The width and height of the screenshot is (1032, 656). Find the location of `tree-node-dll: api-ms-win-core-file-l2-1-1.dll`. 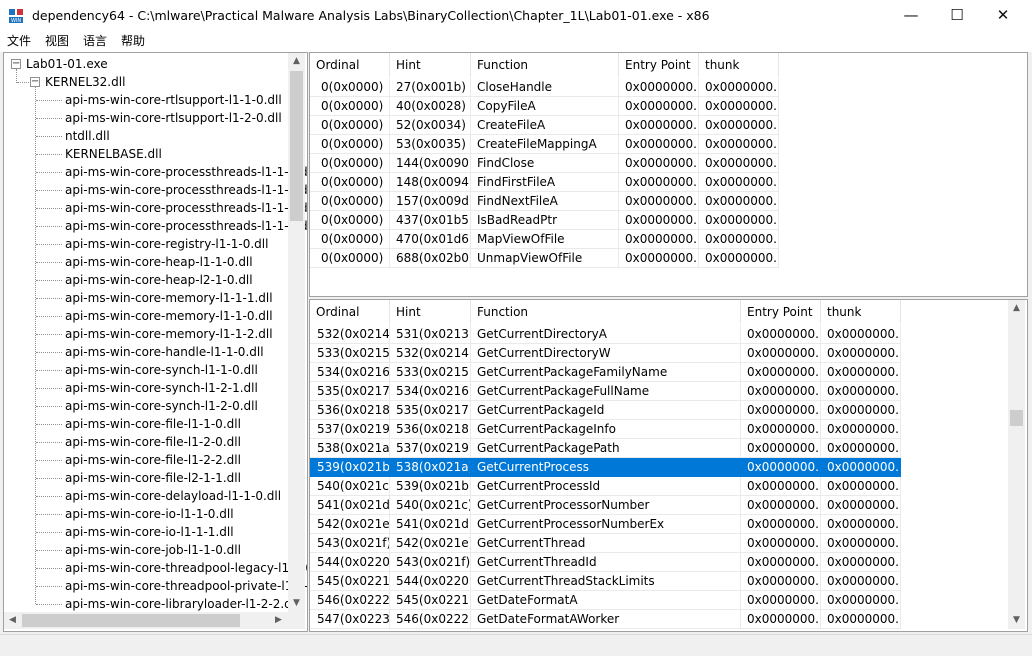

tree-node-dll: api-ms-win-core-file-l2-1-1.dll is located at coordinates (153, 478).